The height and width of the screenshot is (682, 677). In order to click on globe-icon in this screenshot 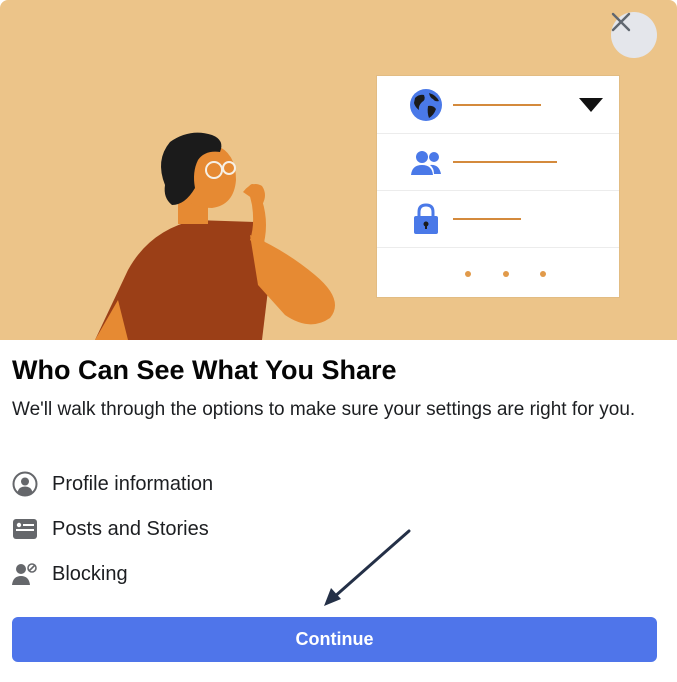, I will do `click(426, 105)`.